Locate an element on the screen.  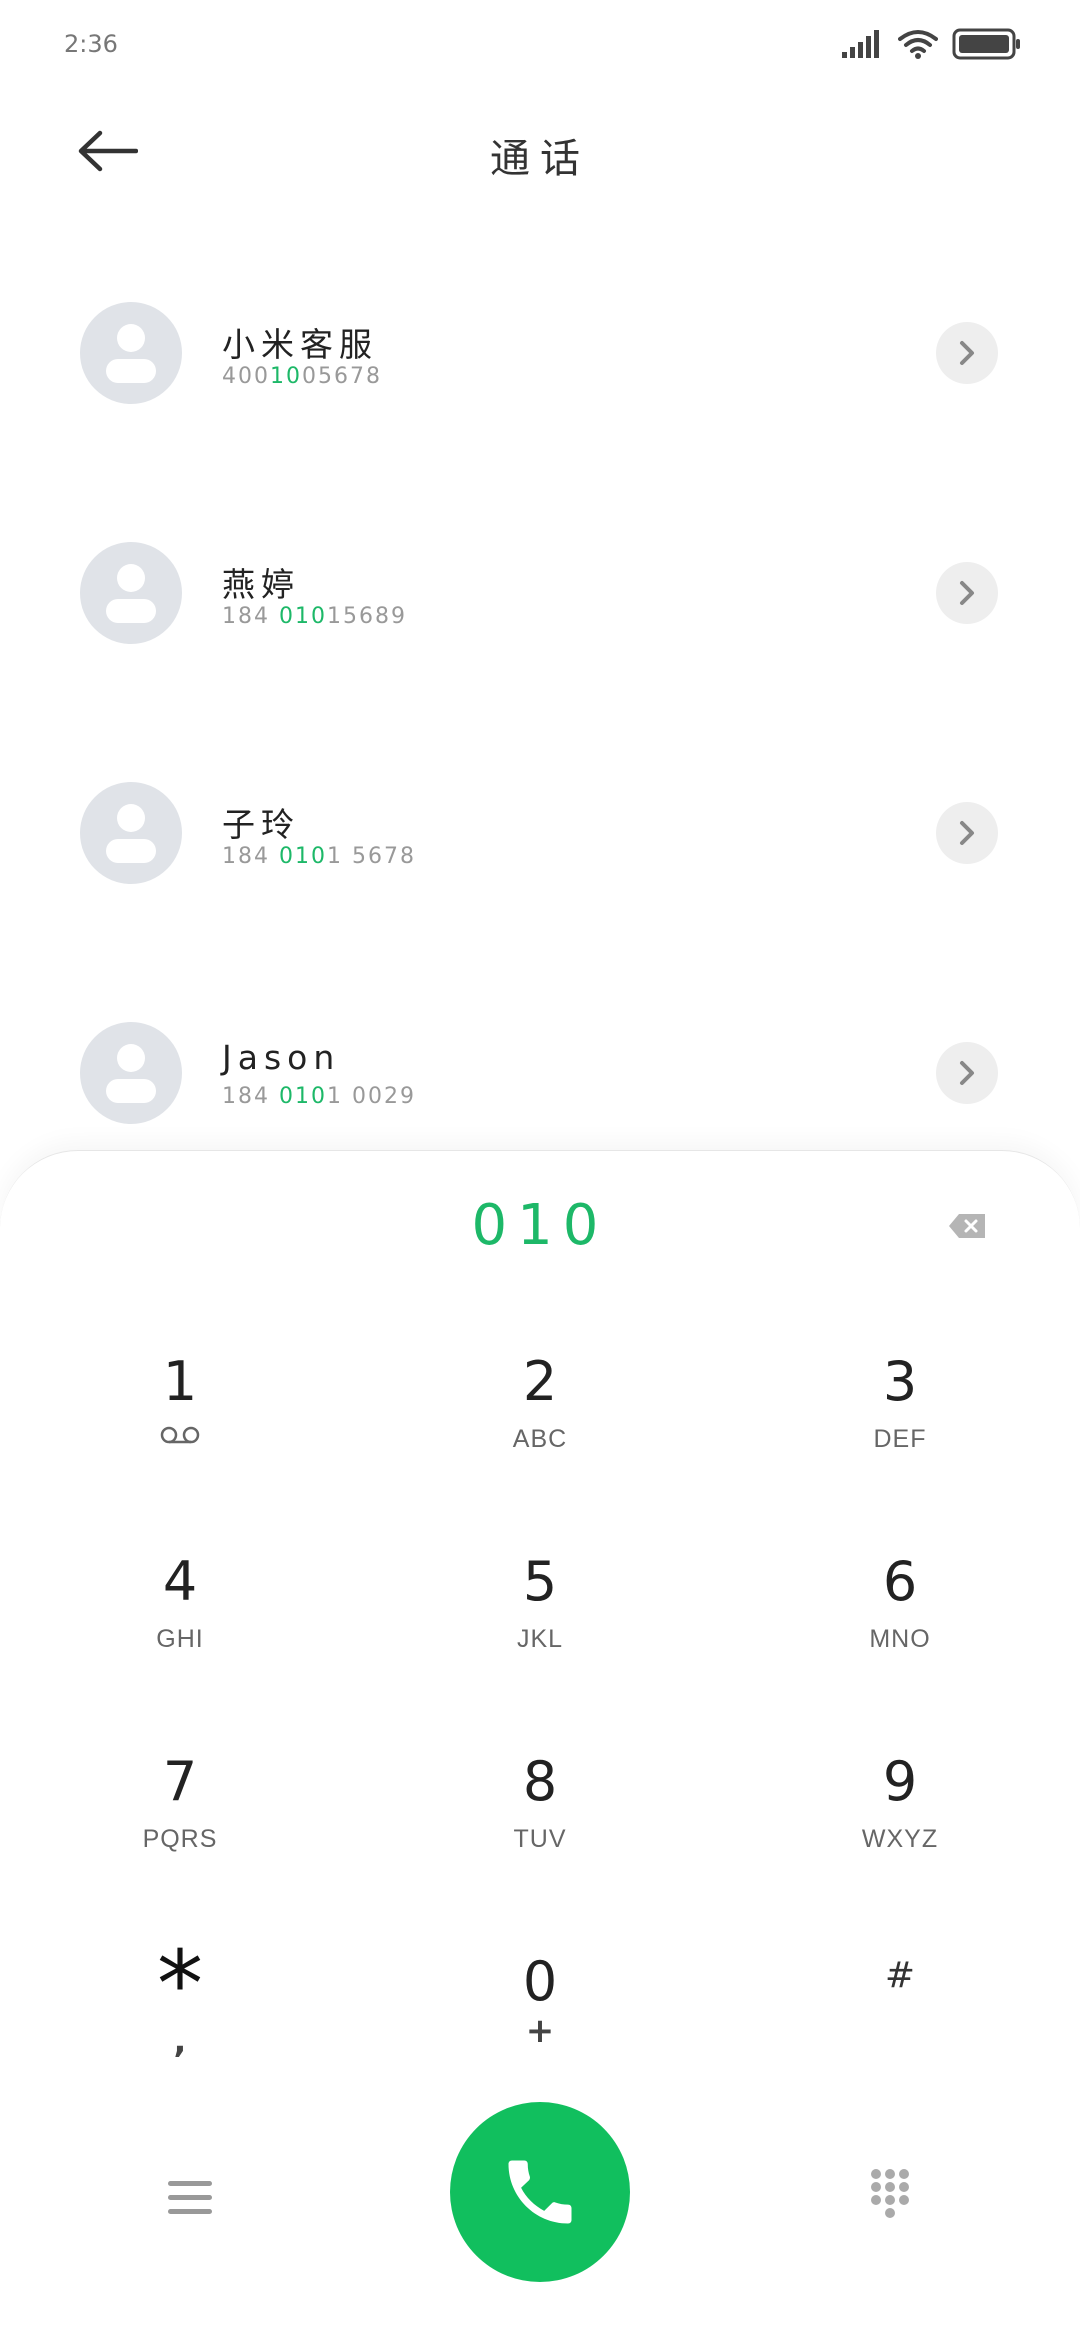
backspace-button is located at coordinates (967, 1226).